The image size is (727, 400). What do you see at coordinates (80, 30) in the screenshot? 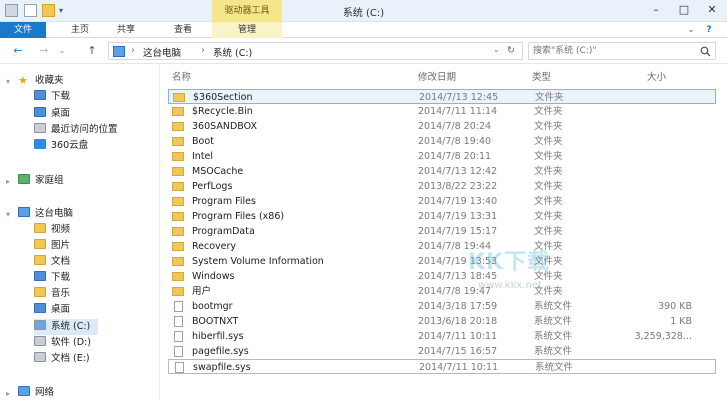
I see `tab-home: 主页` at bounding box center [80, 30].